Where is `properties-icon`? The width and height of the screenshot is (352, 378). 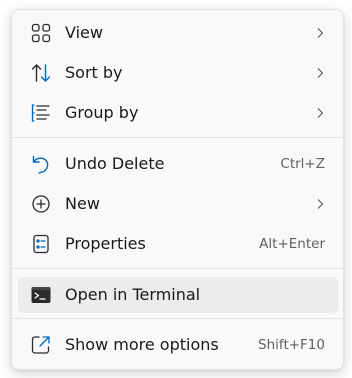
properties-icon is located at coordinates (41, 244).